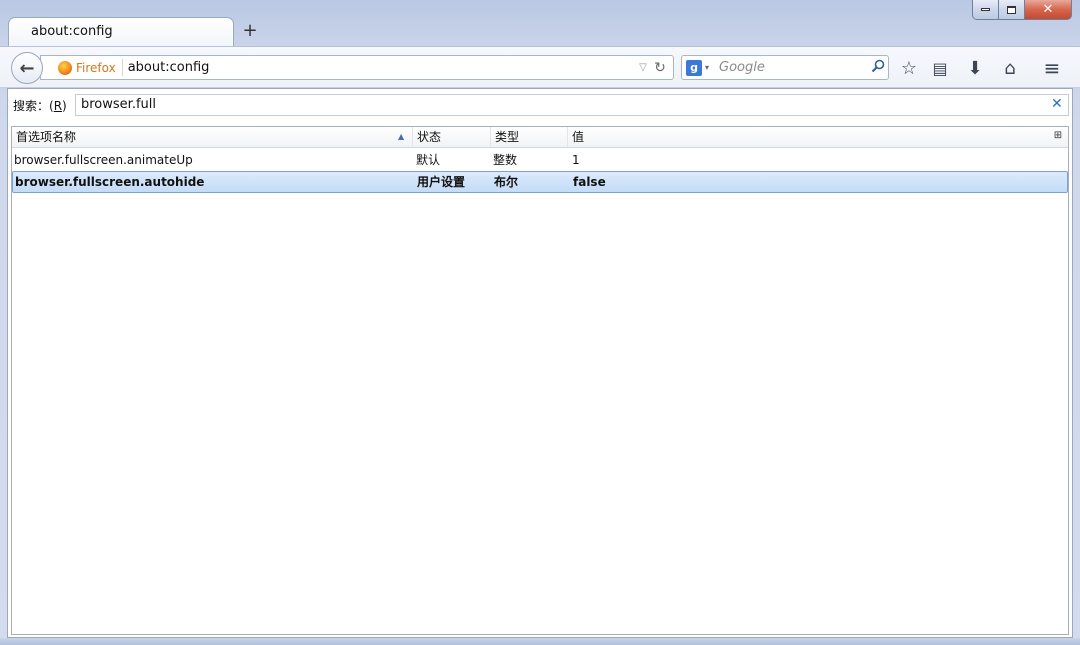 The width and height of the screenshot is (1080, 645). I want to click on filter-label-suffix: ), so click(64, 106).